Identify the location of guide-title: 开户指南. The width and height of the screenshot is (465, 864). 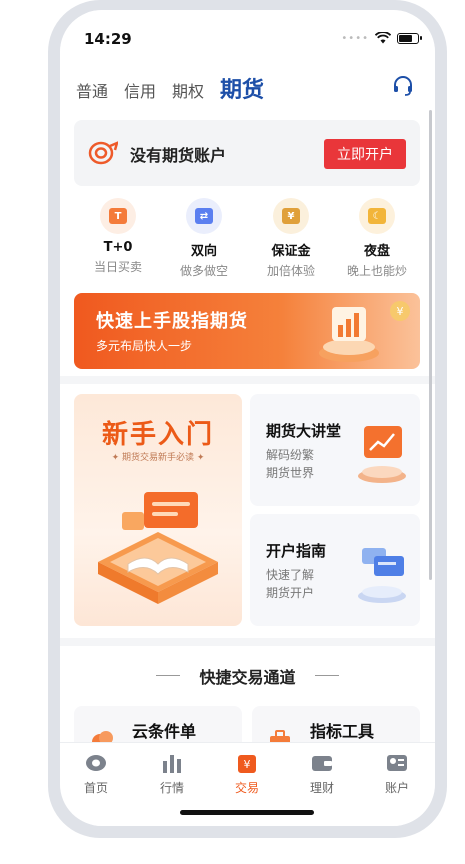
(296, 551).